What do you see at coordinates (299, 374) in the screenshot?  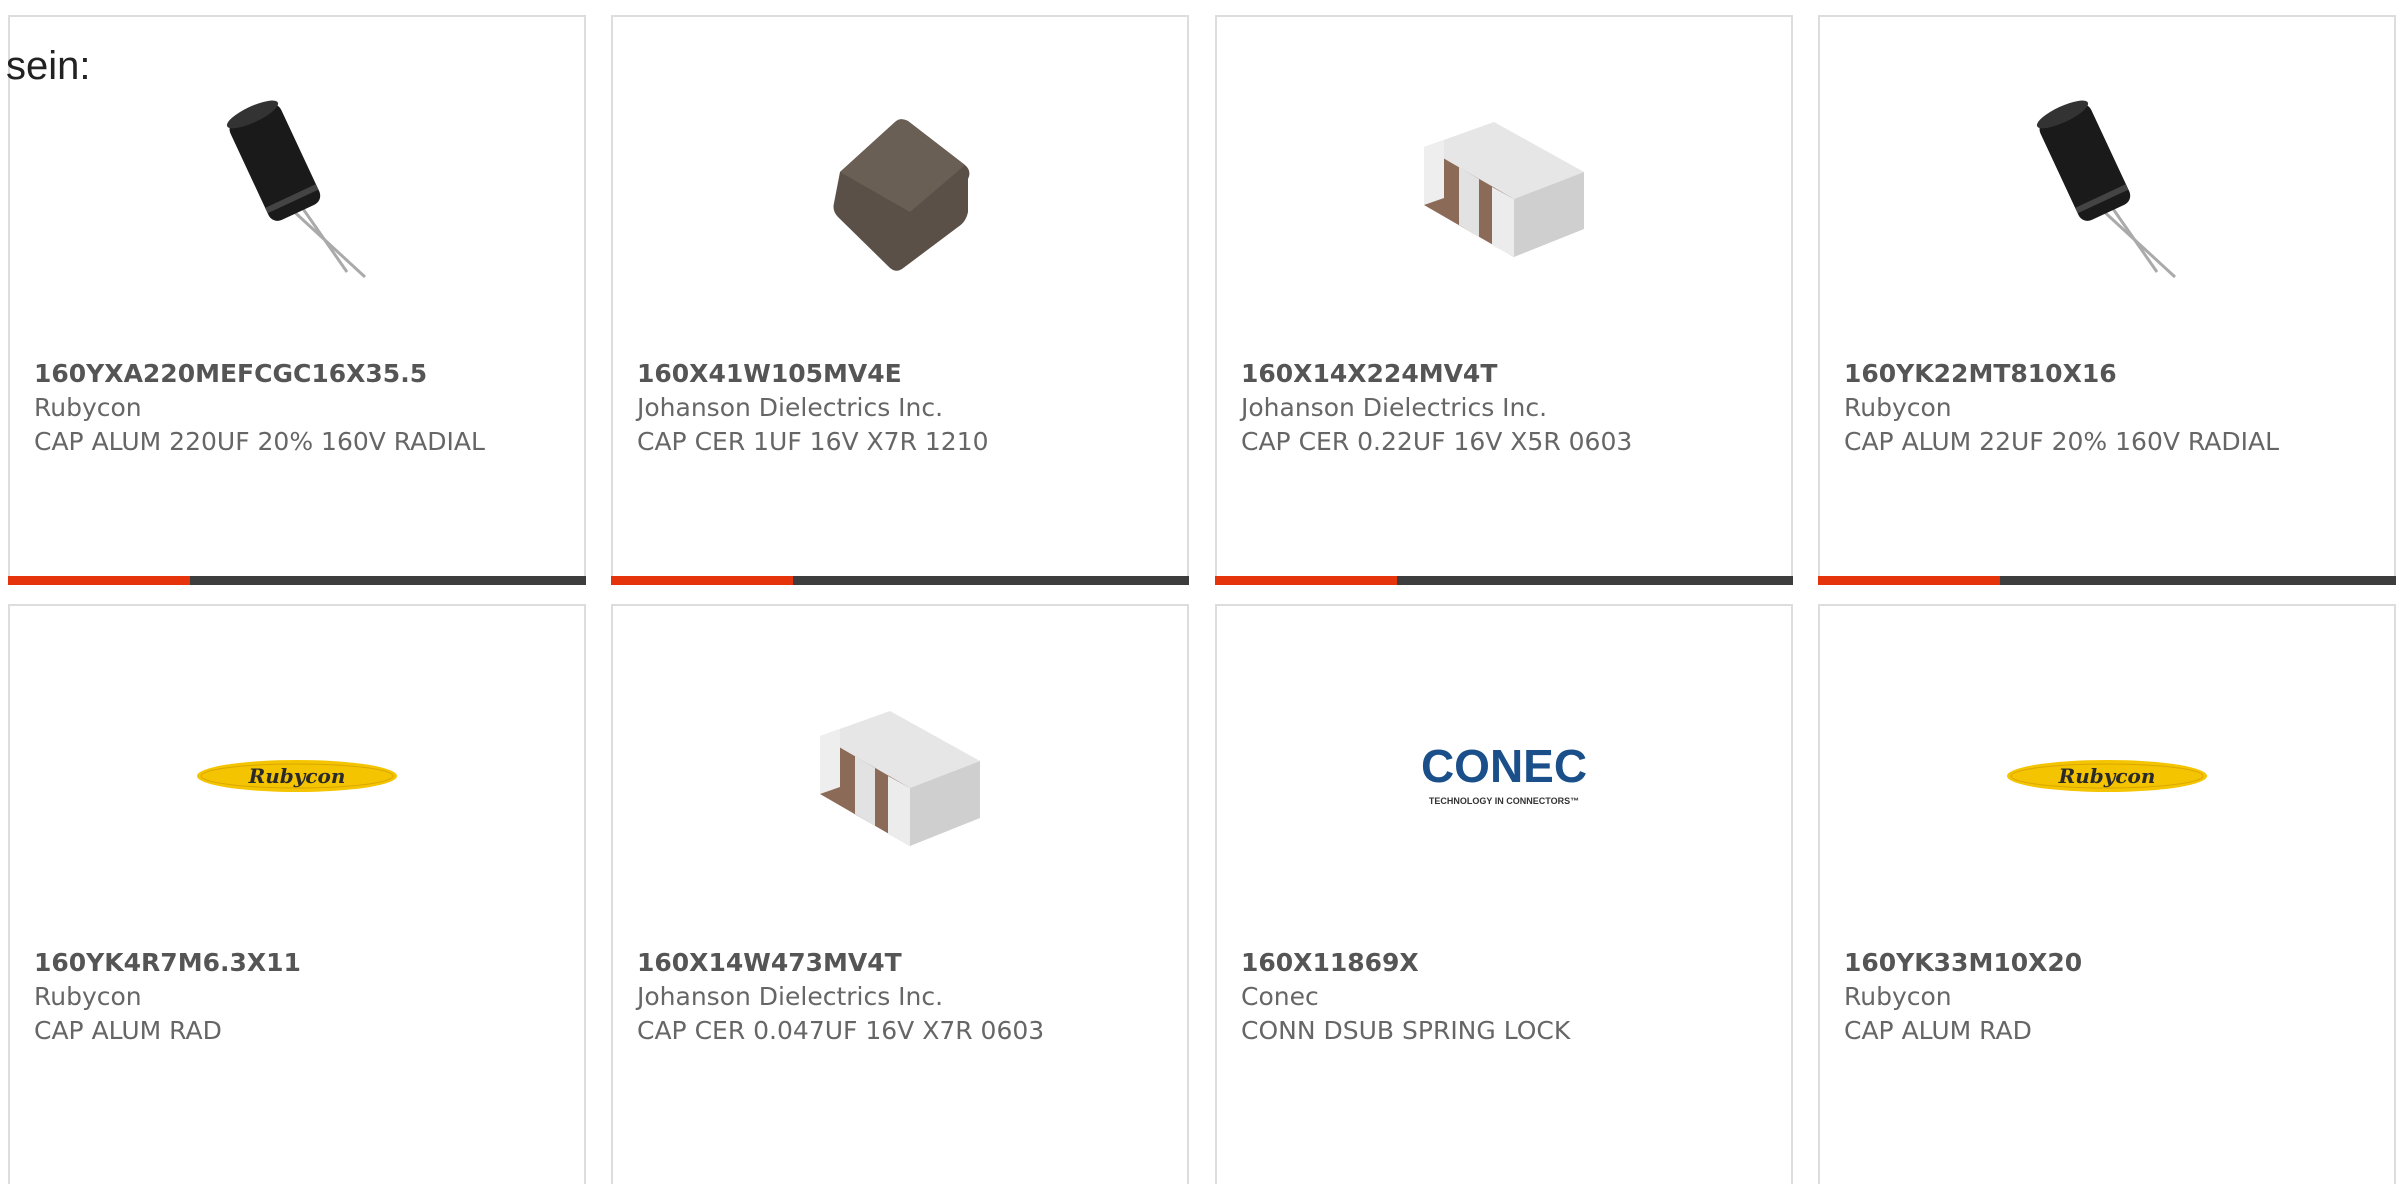 I see `part-number-link: 160YXA220MEFCGC16X35.5` at bounding box center [299, 374].